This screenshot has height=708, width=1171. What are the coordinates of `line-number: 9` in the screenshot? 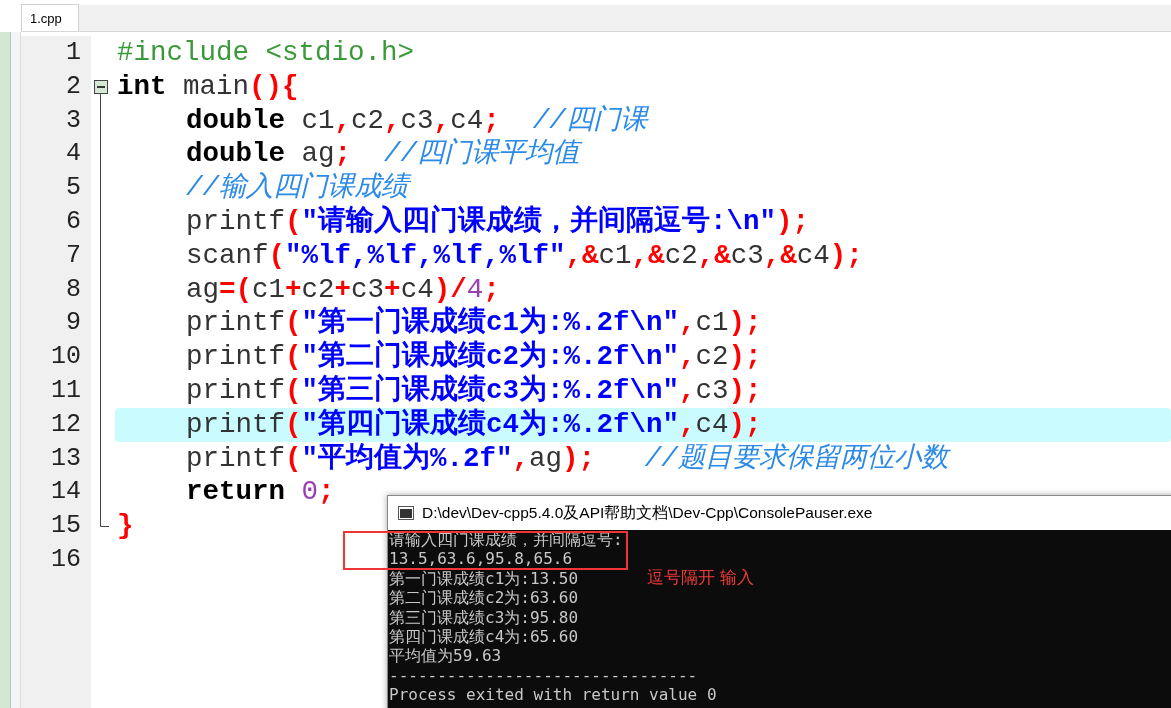 It's located at (73, 323).